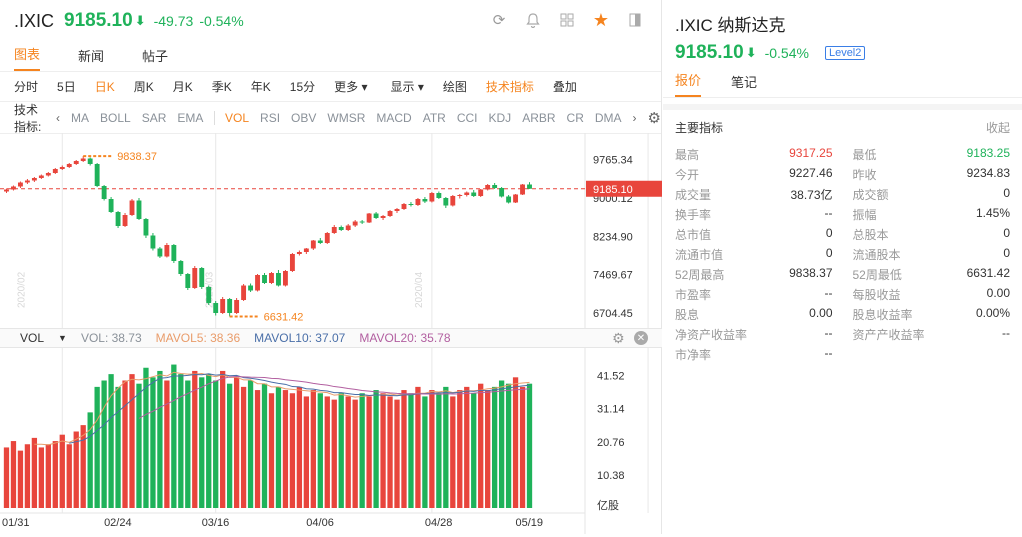 The width and height of the screenshot is (1022, 537). What do you see at coordinates (434, 118) in the screenshot?
I see `indicator-atr: ATR` at bounding box center [434, 118].